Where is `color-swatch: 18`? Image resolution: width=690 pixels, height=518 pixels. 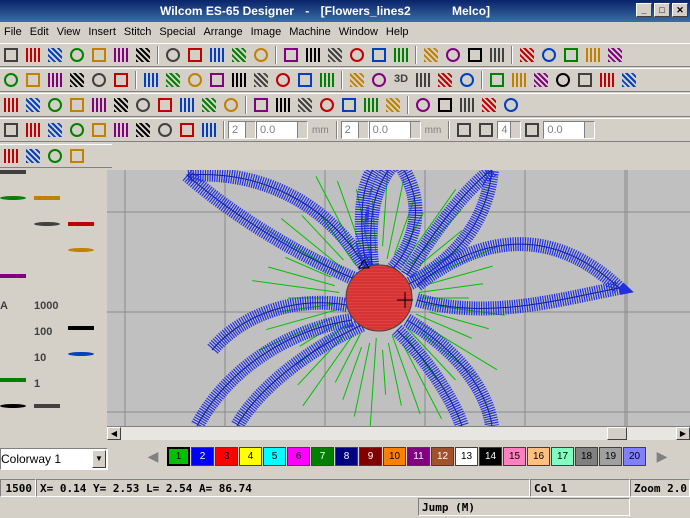 color-swatch: 18 is located at coordinates (586, 456).